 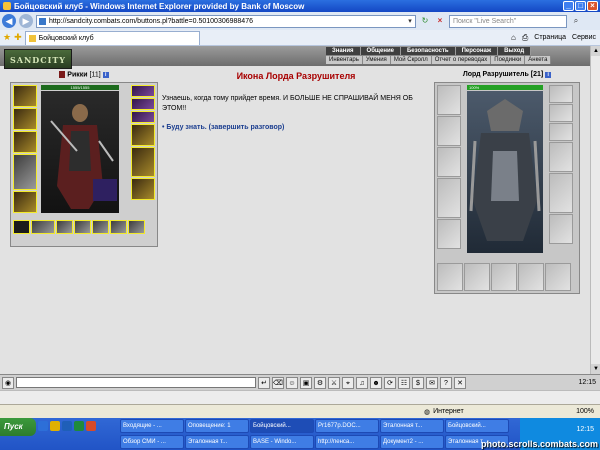 I want to click on map-icon: ⌖, so click(x=348, y=382).